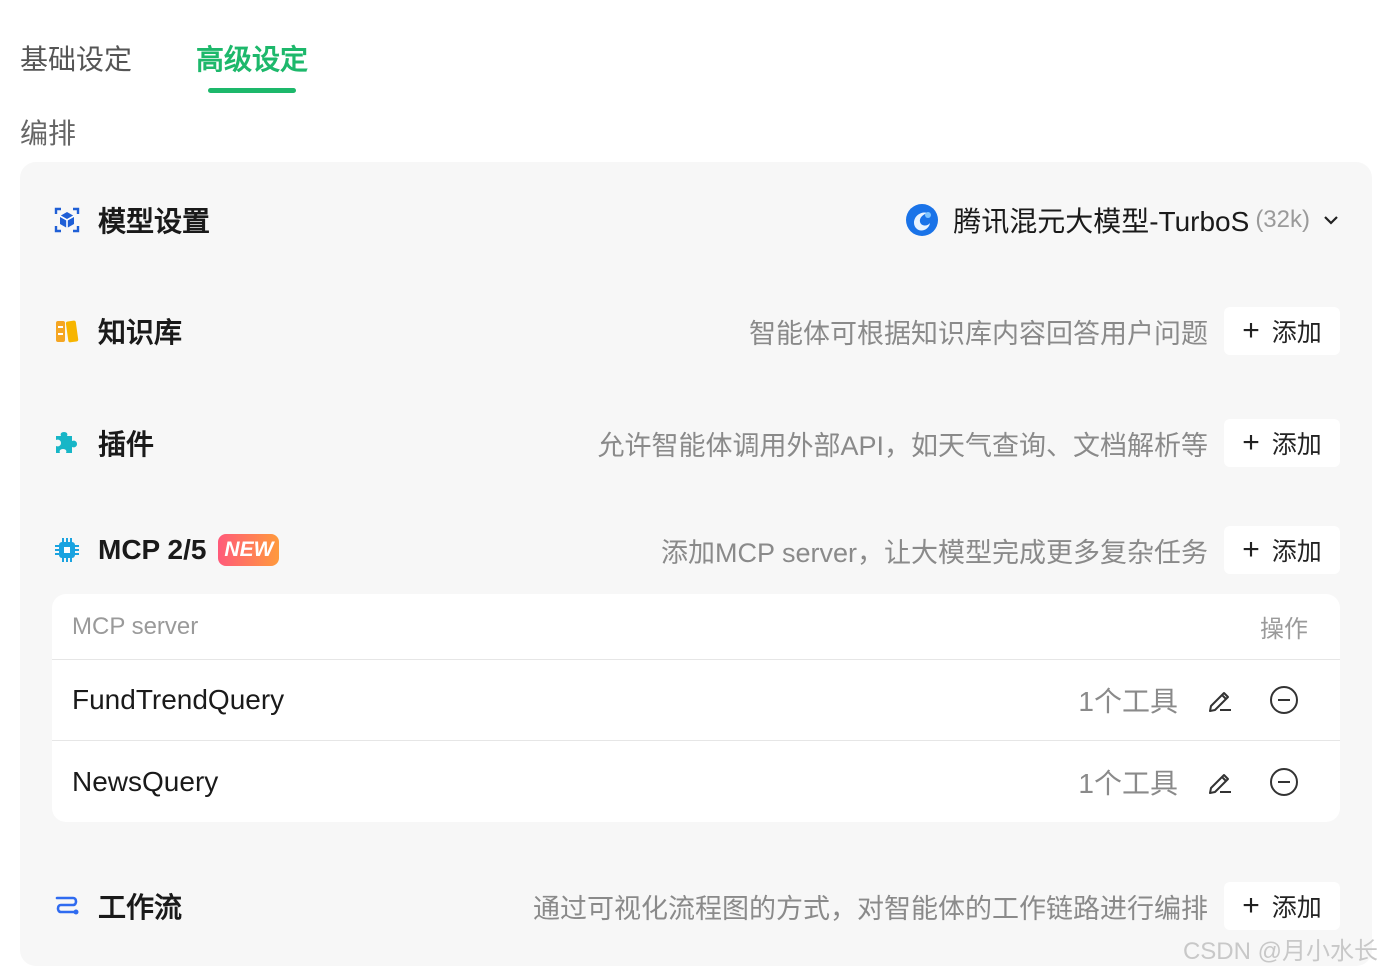 The height and width of the screenshot is (974, 1384). What do you see at coordinates (902, 445) in the screenshot?
I see `plugins-description: 允许智能体调用外部API，如天气查询、文档解析等` at bounding box center [902, 445].